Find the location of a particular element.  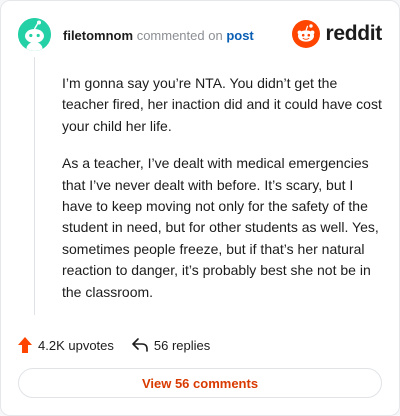

comment-actions: 4.2K upvotes 56 replies is located at coordinates (123, 345).